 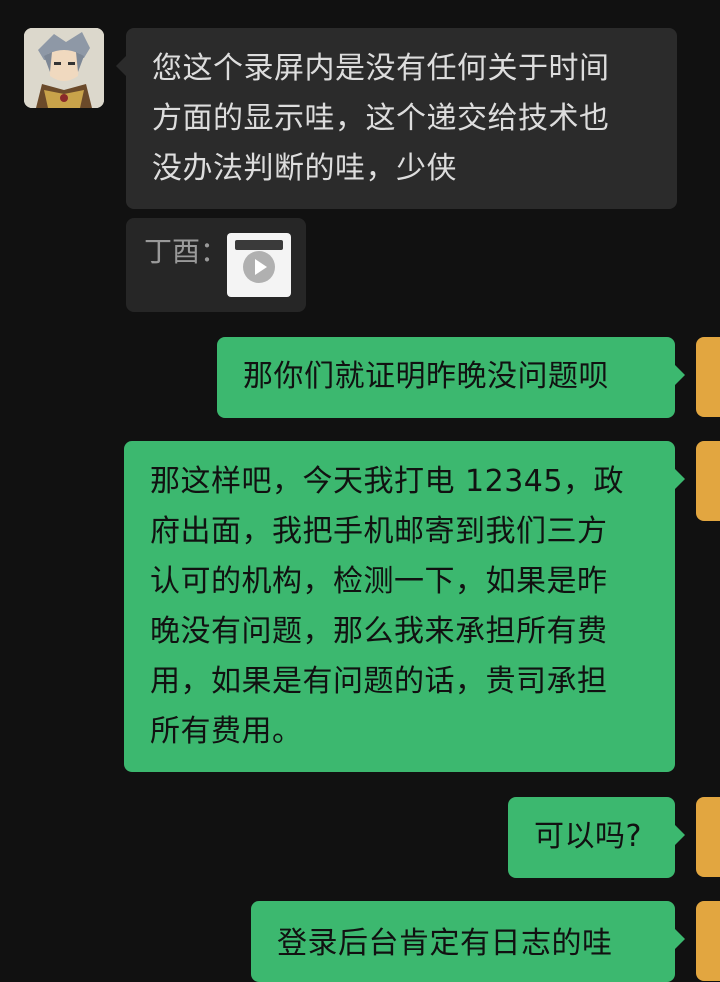 What do you see at coordinates (259, 245) in the screenshot?
I see `thumbnail-banner` at bounding box center [259, 245].